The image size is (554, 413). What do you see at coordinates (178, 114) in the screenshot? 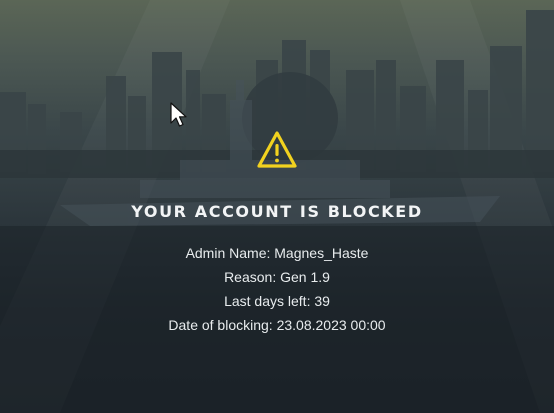
I see `mouse-pointer-icon` at bounding box center [178, 114].